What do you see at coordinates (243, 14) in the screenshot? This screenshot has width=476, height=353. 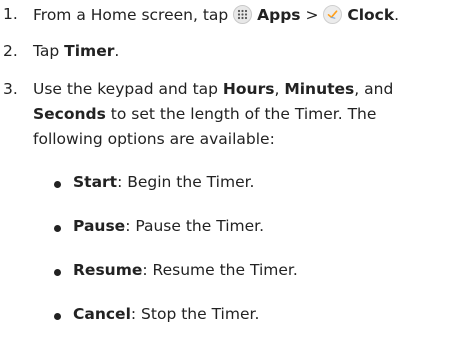 I see `apps-grid-icon` at bounding box center [243, 14].